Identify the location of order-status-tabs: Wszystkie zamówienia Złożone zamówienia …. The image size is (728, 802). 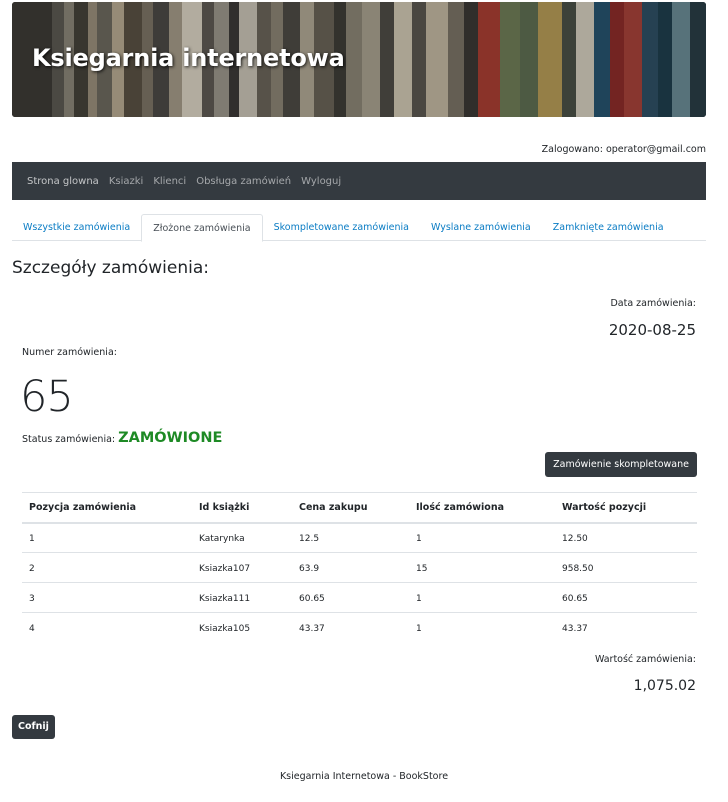
(359, 228).